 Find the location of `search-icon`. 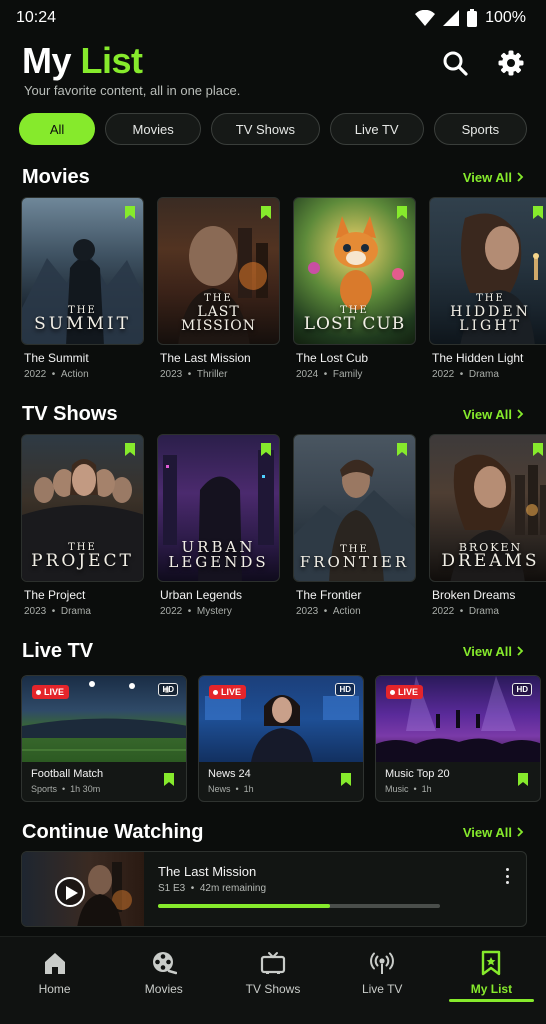

search-icon is located at coordinates (455, 63).